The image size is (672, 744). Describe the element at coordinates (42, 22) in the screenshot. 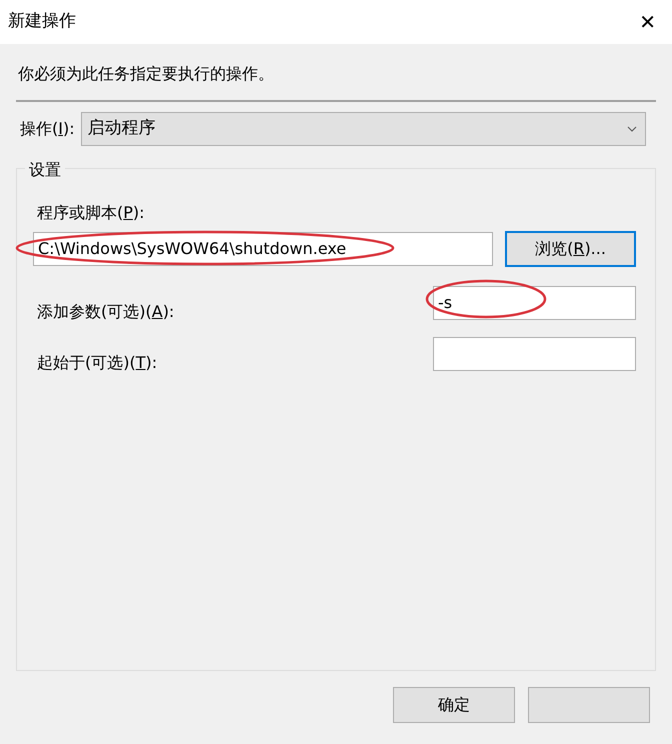

I see `window-title: 新建操作` at that location.